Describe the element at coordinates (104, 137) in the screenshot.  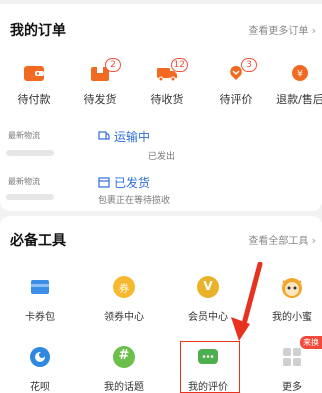
I see `truck-outline-icon` at that location.